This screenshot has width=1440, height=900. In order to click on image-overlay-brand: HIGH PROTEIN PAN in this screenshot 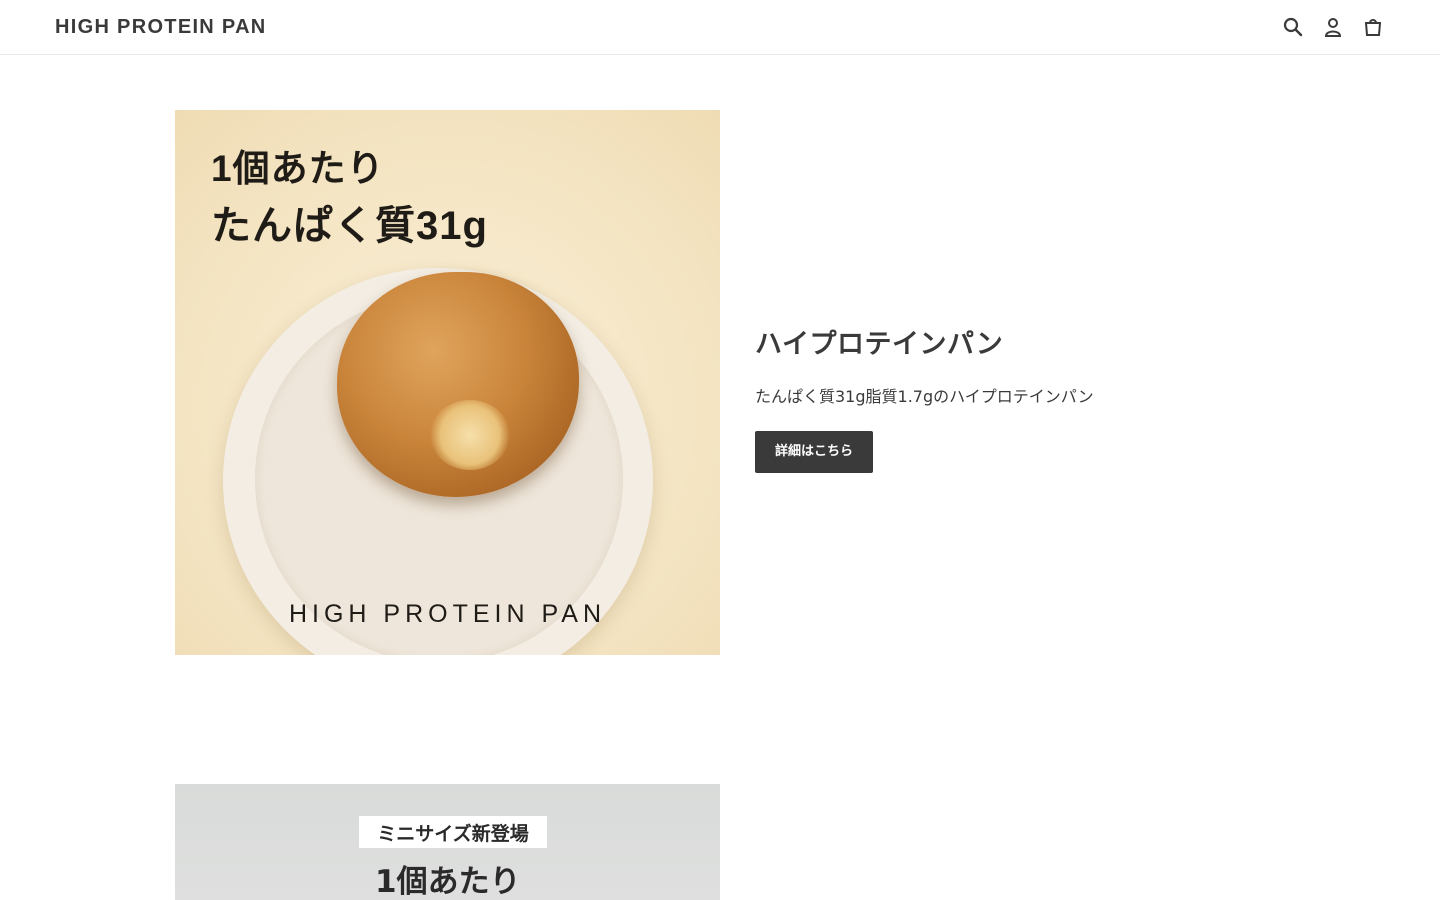, I will do `click(447, 614)`.